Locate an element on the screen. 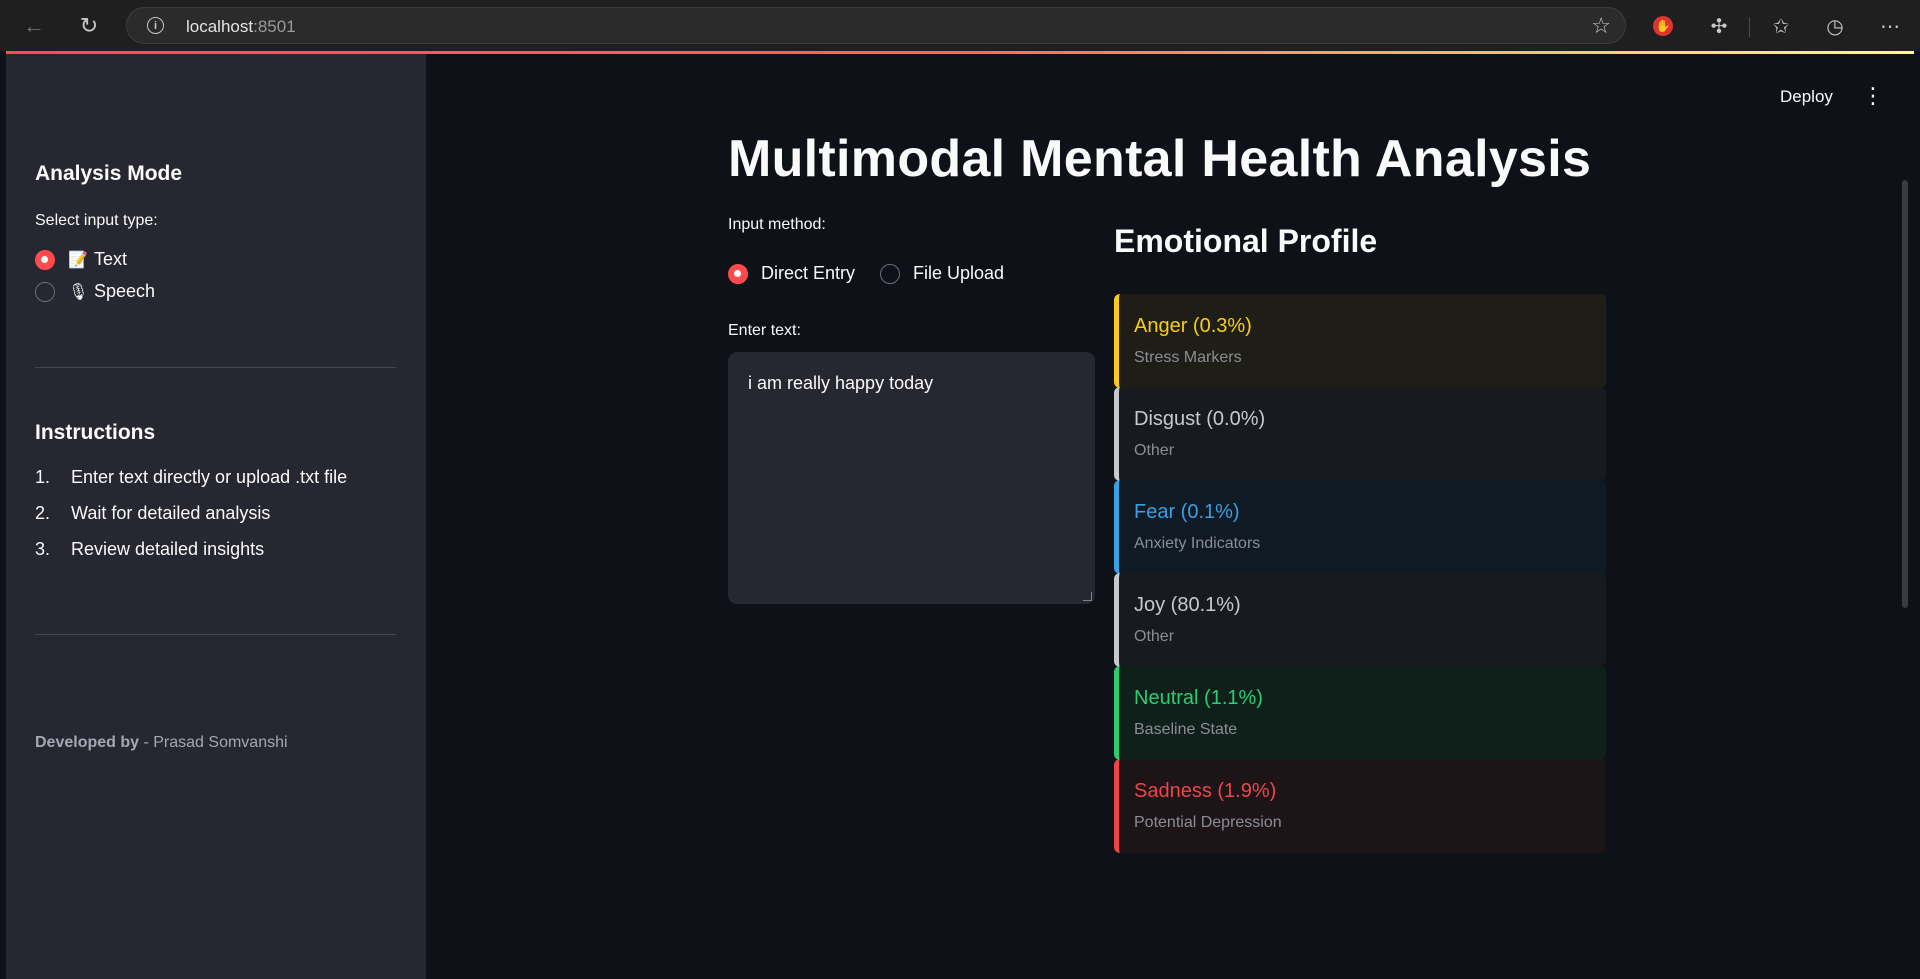 The width and height of the screenshot is (1920, 979). resize-handle-icon is located at coordinates (1087, 596).